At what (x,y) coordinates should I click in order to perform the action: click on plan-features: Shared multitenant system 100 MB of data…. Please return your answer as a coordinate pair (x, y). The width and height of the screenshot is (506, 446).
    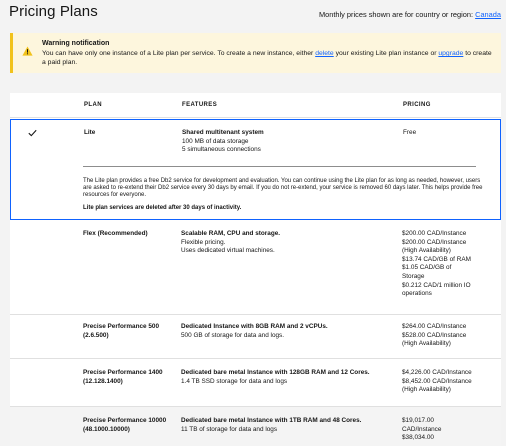
    Looking at the image, I should click on (287, 142).